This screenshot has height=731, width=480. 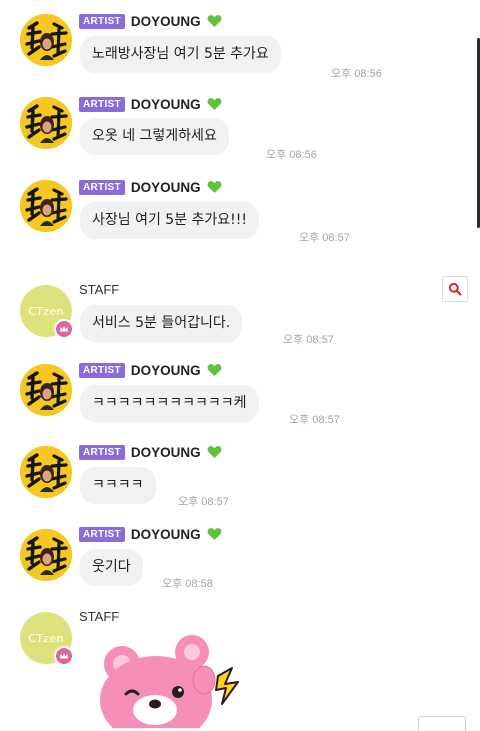 I want to click on message-bubble: 오옷 네 그렇게하세요, so click(x=154, y=136).